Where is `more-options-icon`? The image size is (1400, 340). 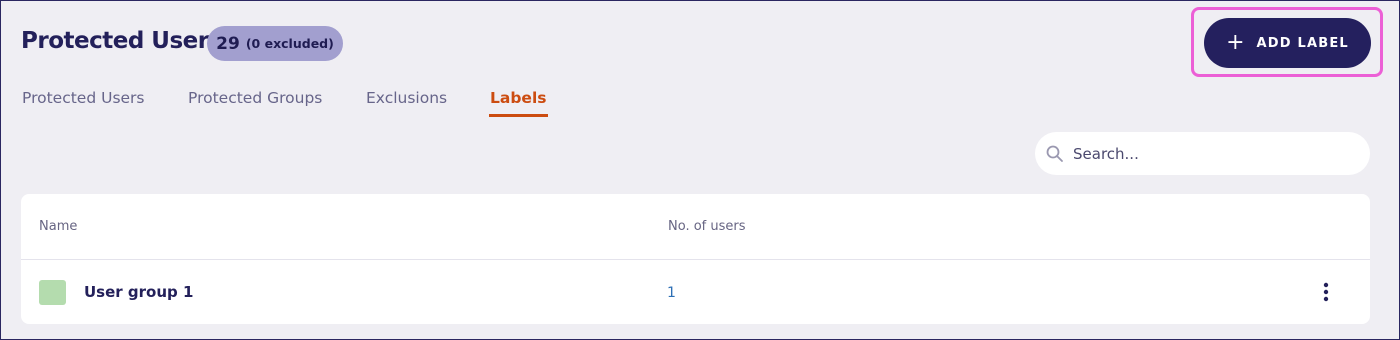 more-options-icon is located at coordinates (1326, 293).